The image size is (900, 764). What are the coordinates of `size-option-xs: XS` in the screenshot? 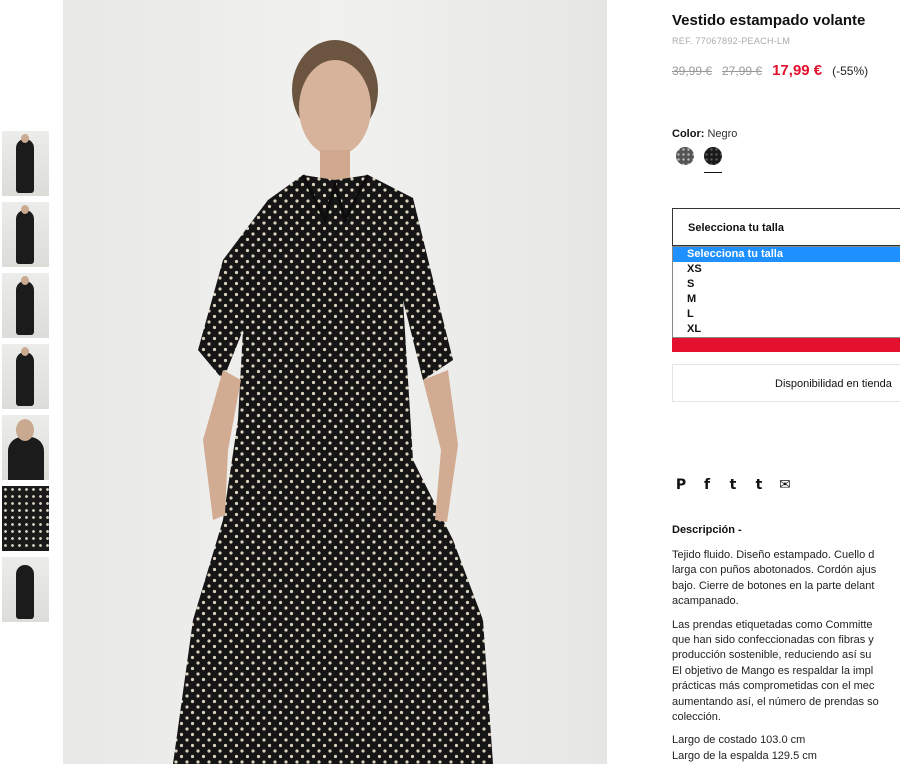 It's located at (786, 269).